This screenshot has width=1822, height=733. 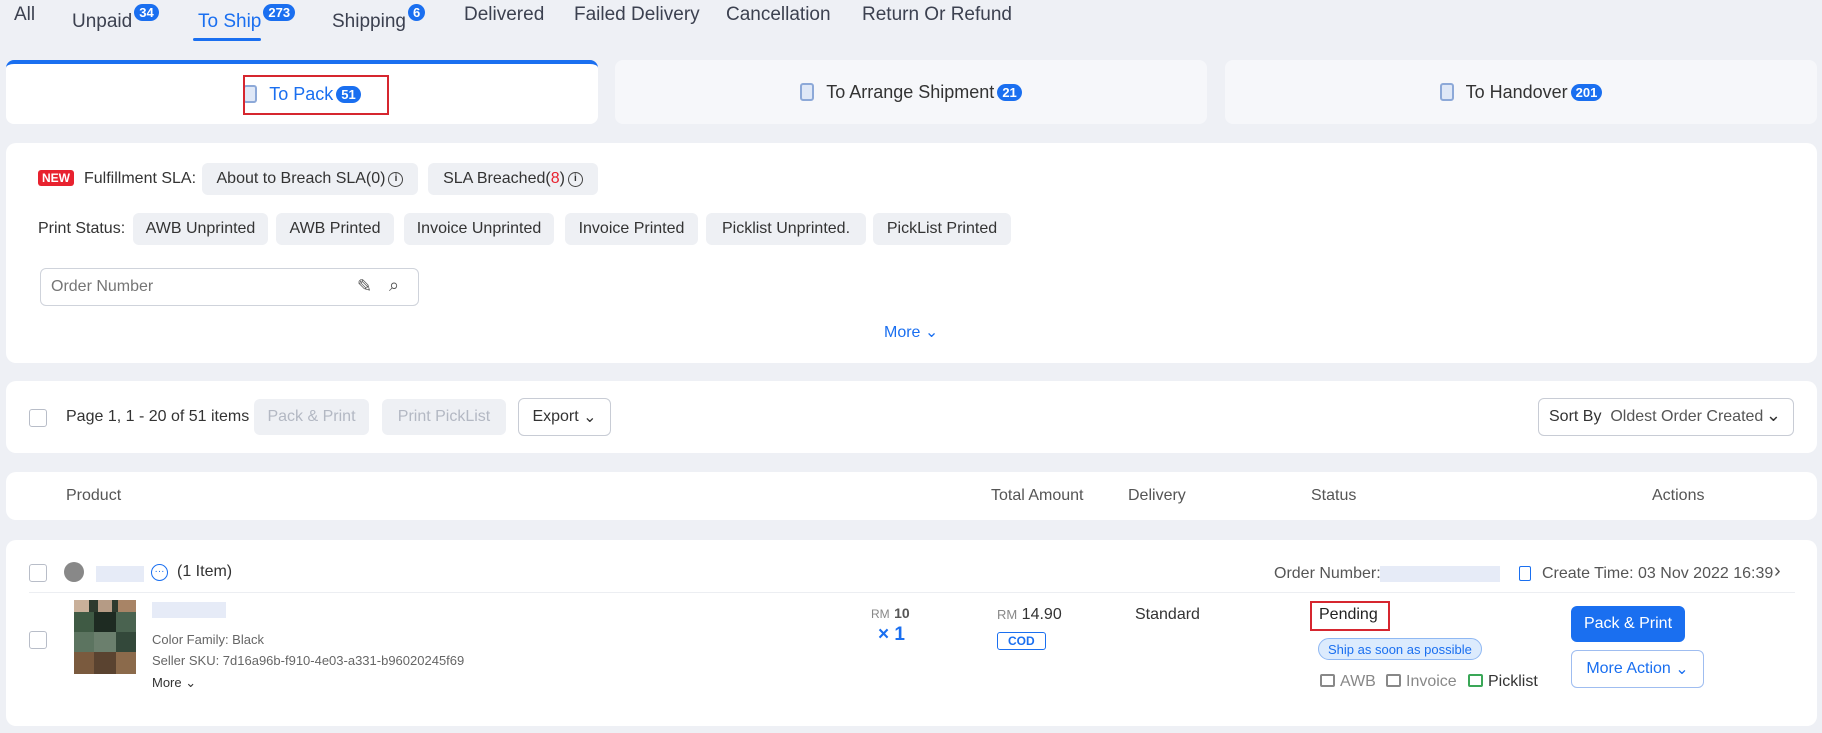 What do you see at coordinates (479, 229) in the screenshot?
I see `chip-invoice-unprinted: Invoice Unprinted` at bounding box center [479, 229].